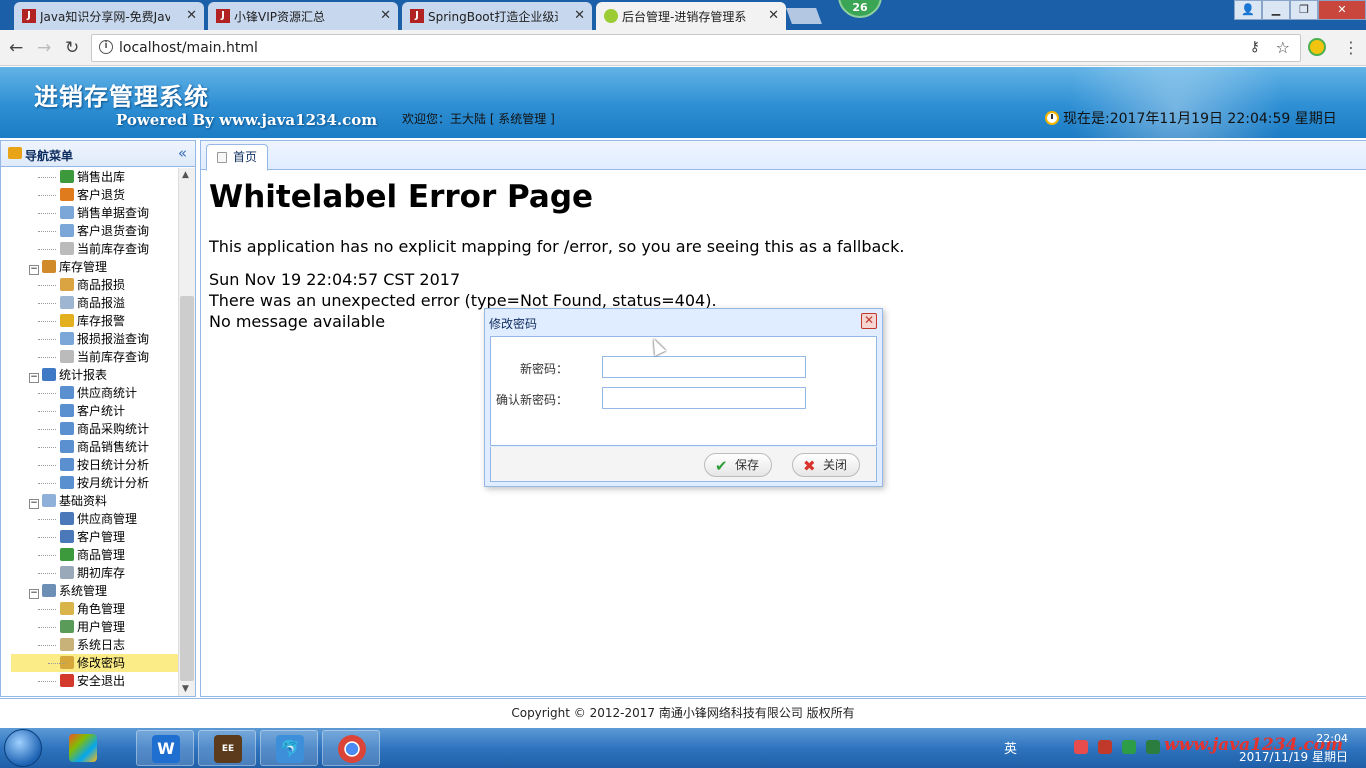 The image size is (1366, 768). What do you see at coordinates (187, 488) in the screenshot?
I see `scroll-thumb` at bounding box center [187, 488].